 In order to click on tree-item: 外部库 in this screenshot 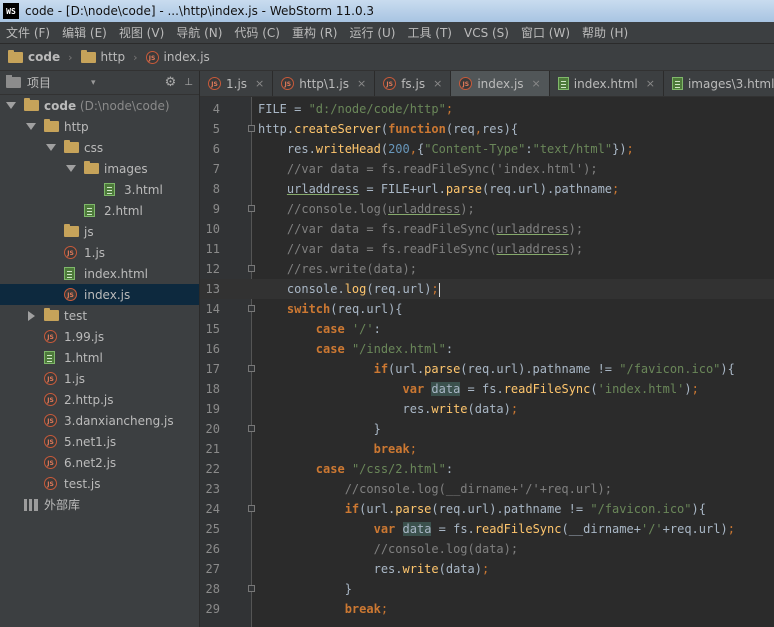, I will do `click(99, 504)`.